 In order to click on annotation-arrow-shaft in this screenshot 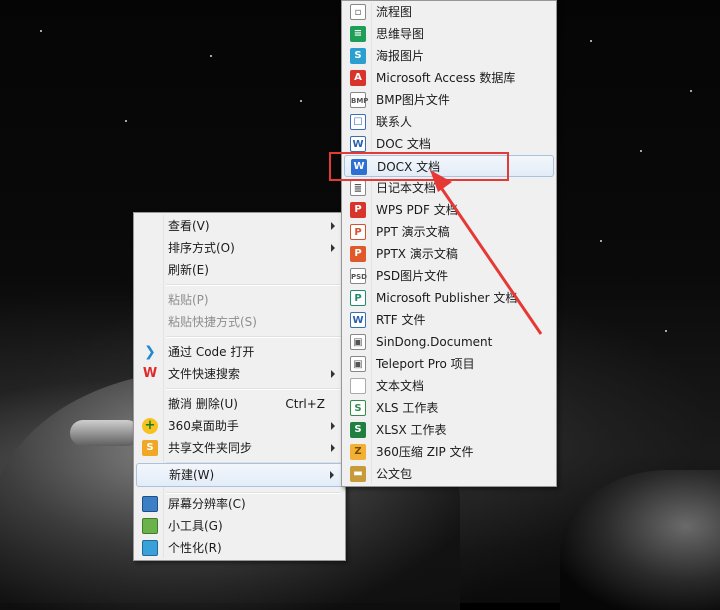, I will do `click(490, 260)`.